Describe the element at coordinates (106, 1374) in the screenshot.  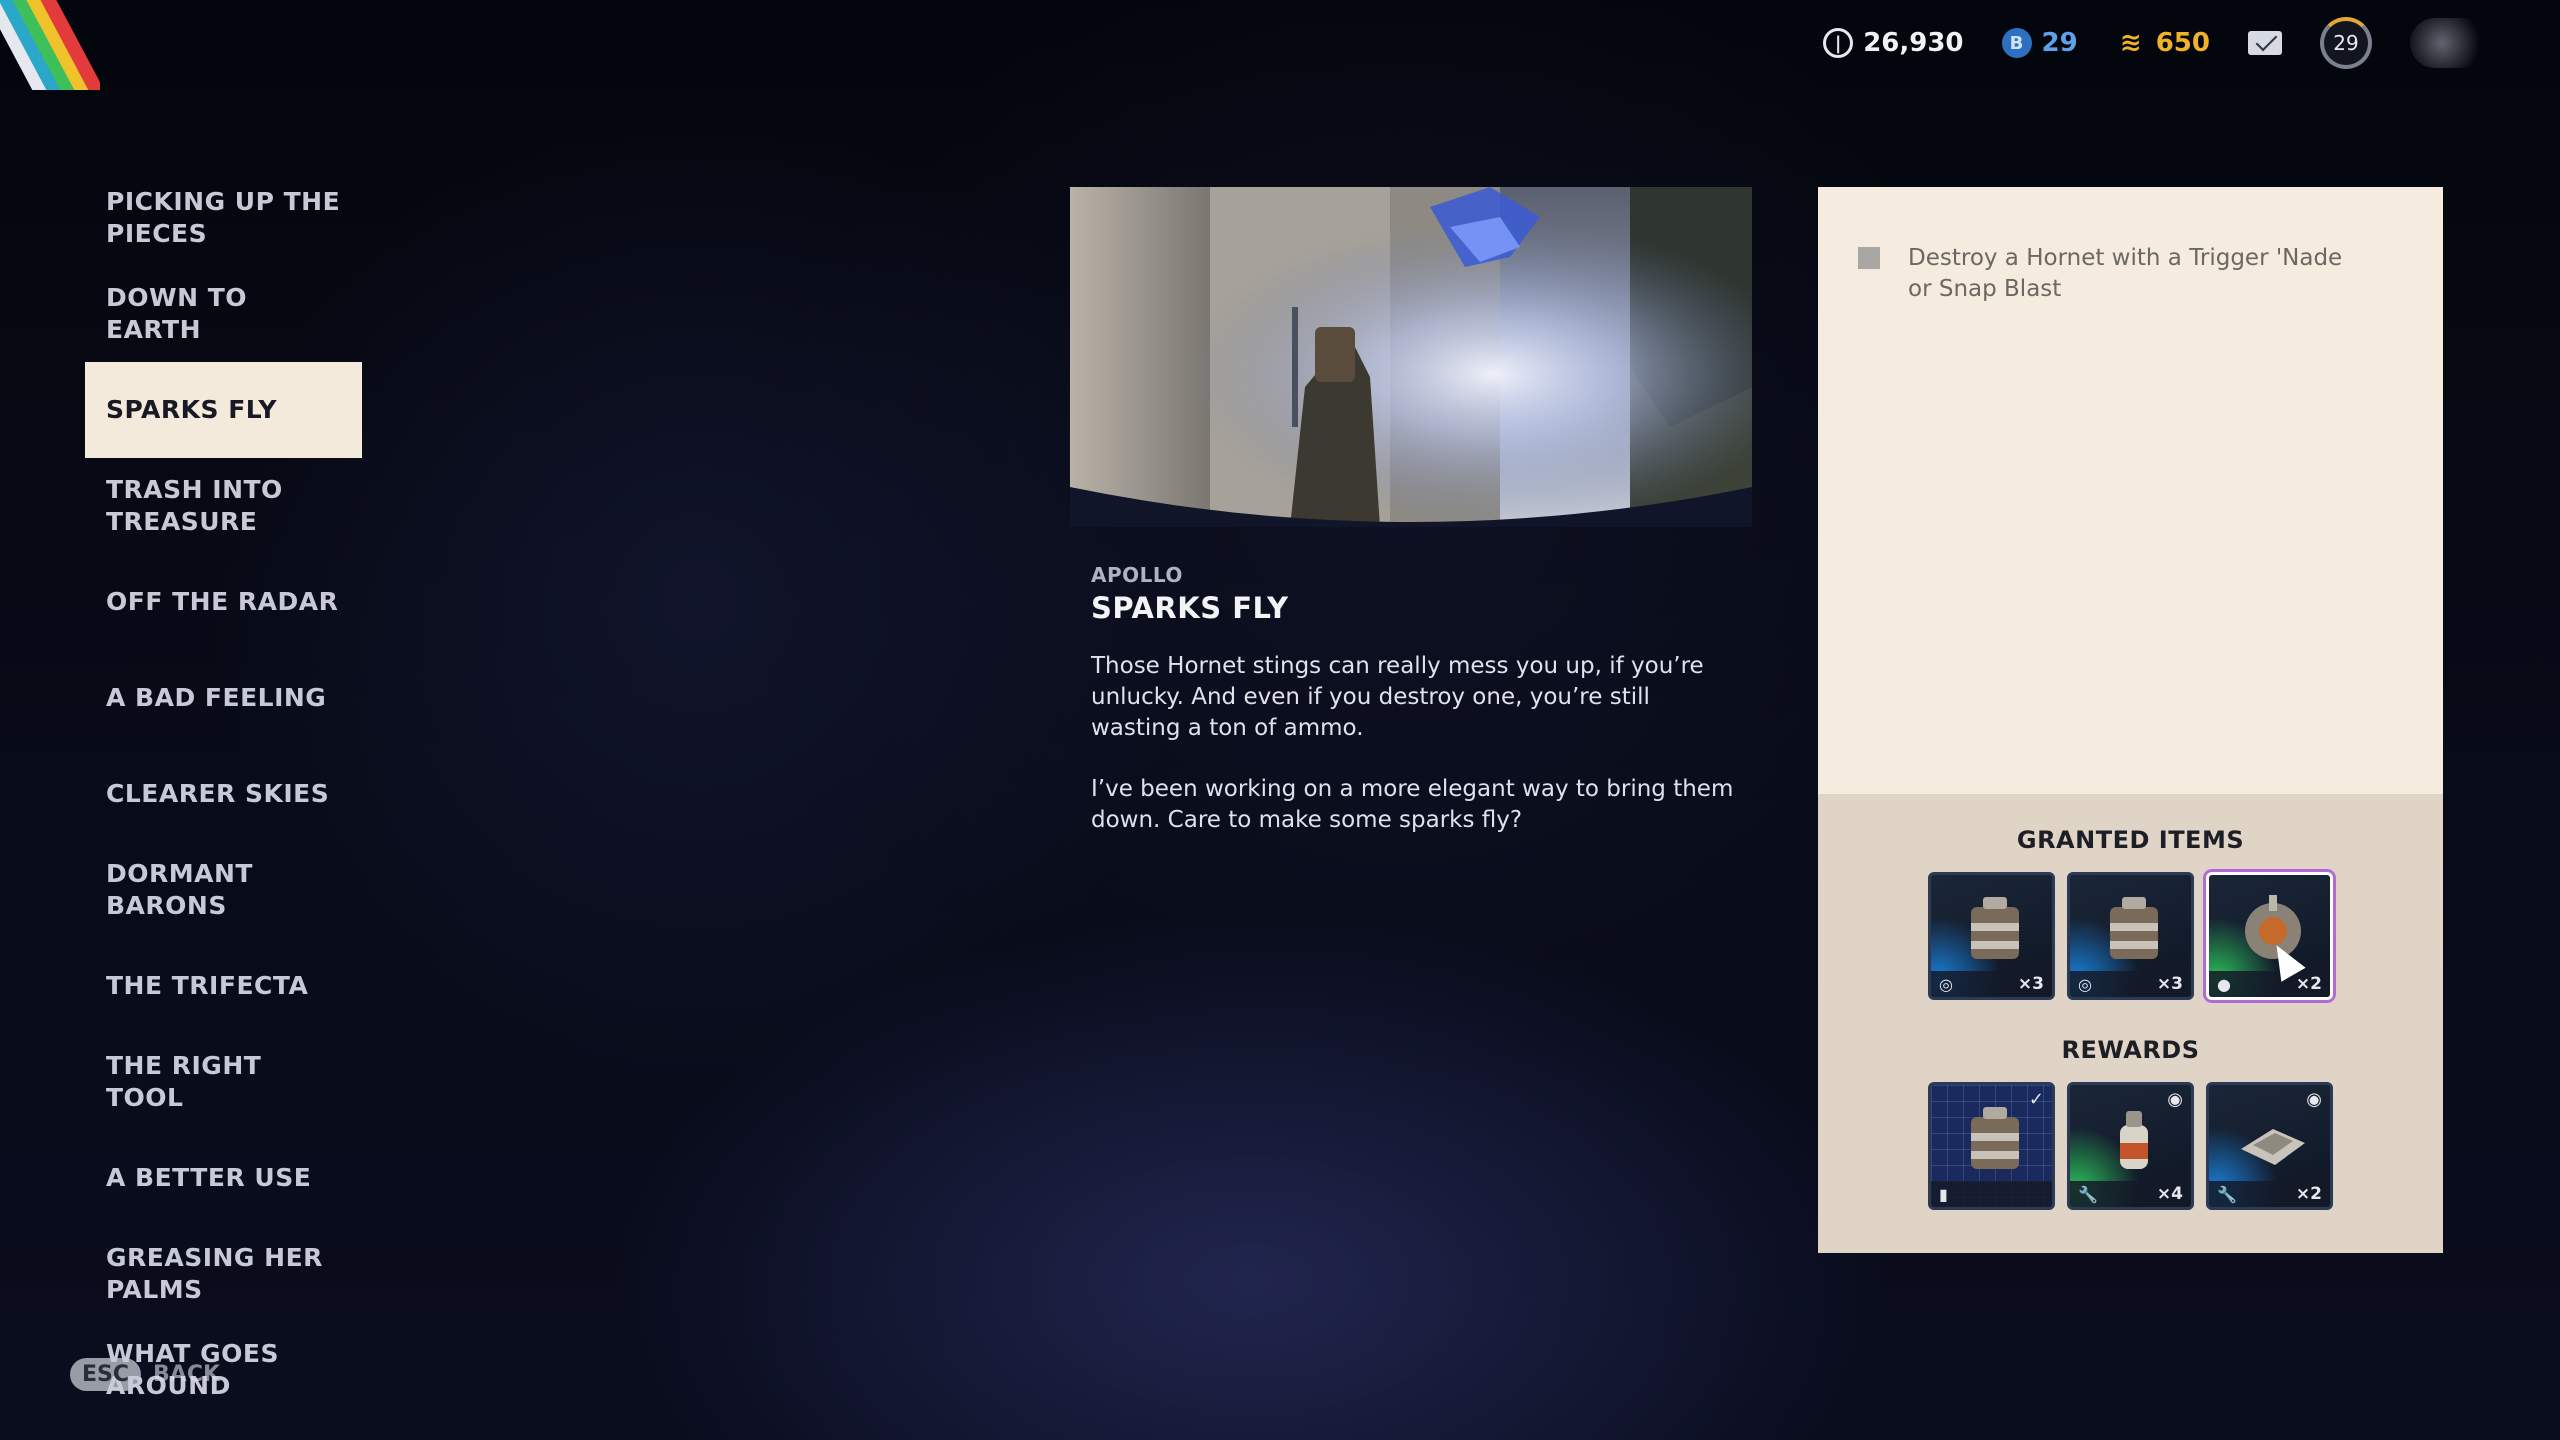
I see `esc-key: ESC` at that location.